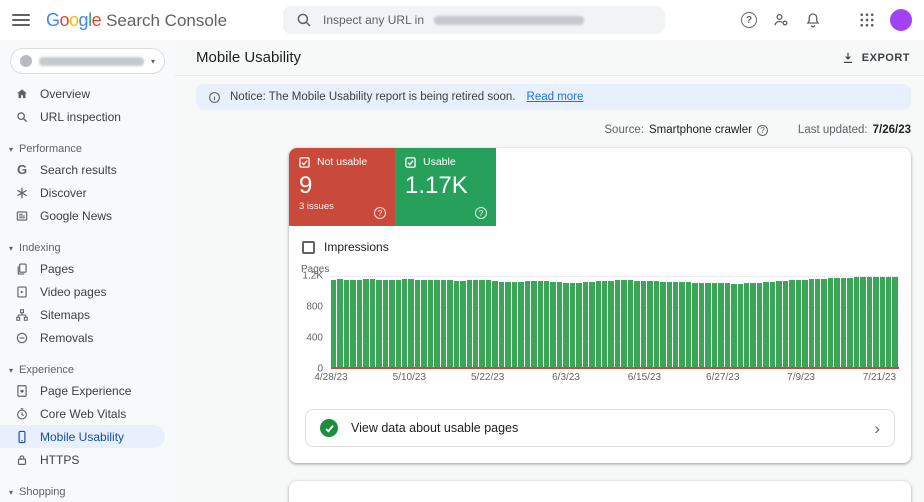  Describe the element at coordinates (87, 291) in the screenshot. I see `sidebar-item-video-pages: Video pages` at that location.